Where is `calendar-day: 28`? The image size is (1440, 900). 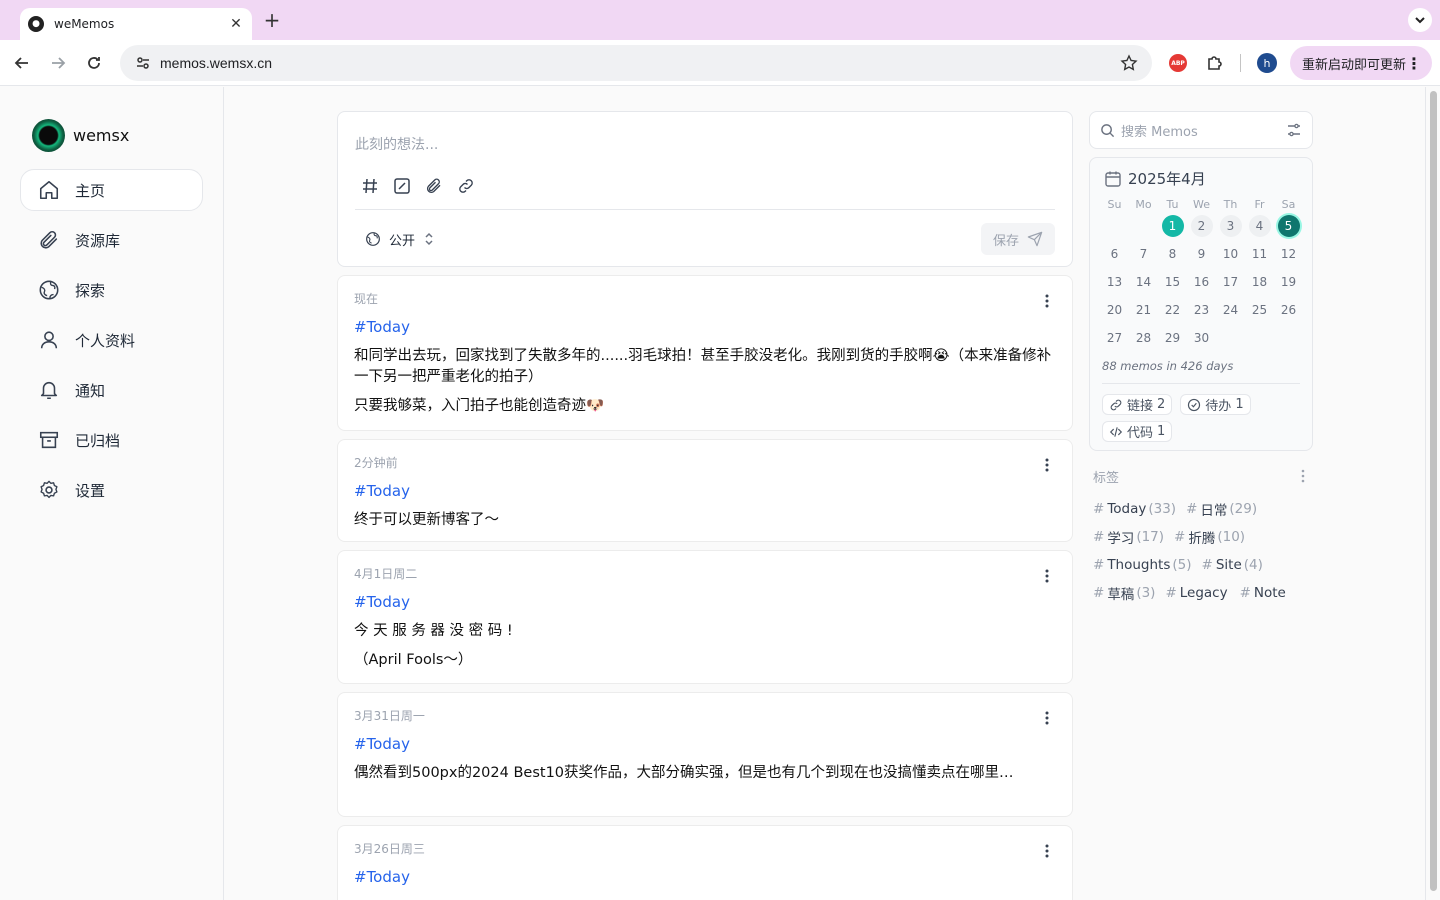 calendar-day: 28 is located at coordinates (1144, 338).